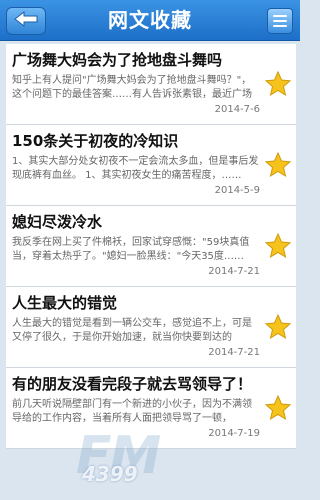 This screenshot has height=500, width=320. I want to click on article-title: 人生最大的错觉, so click(65, 303).